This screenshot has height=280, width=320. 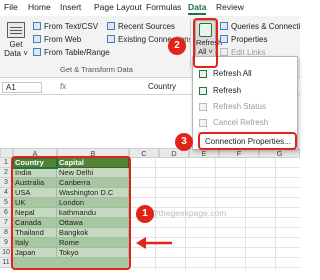 I want to click on table-icon, so click(x=37, y=52).